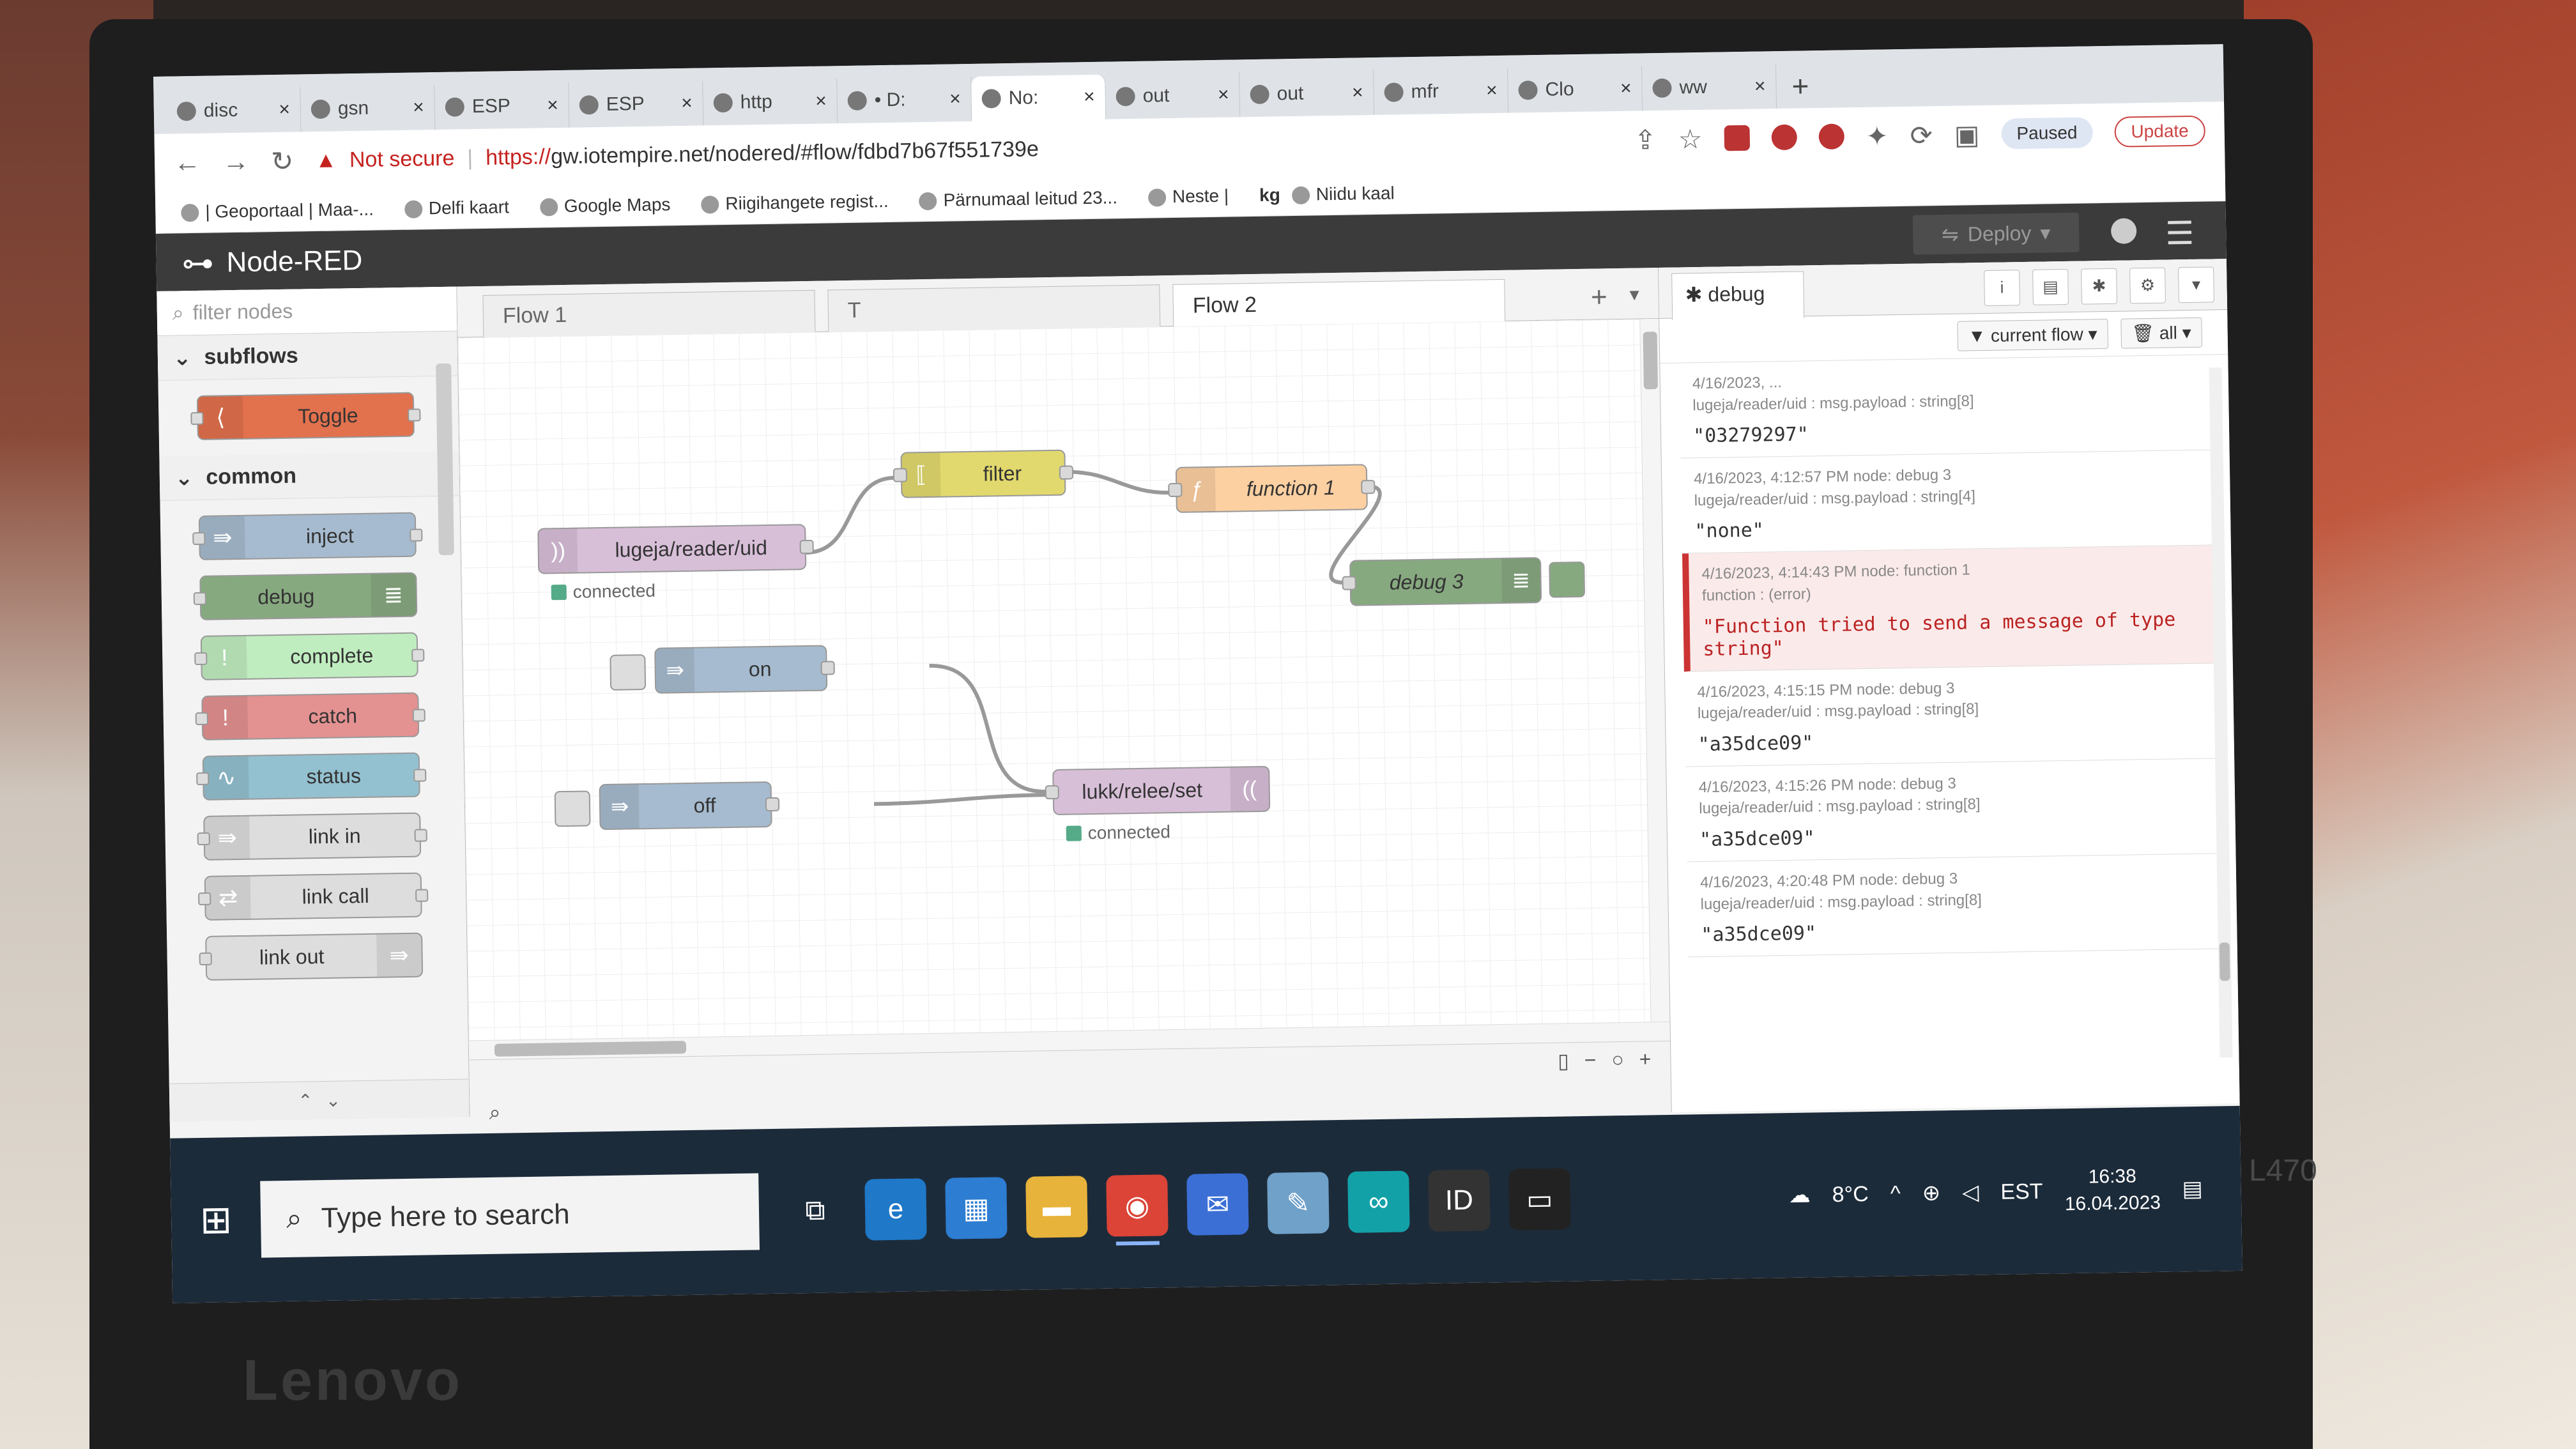 This screenshot has height=1449, width=2576. What do you see at coordinates (1137, 1205) in the screenshot?
I see `chrome-icon: ◉` at bounding box center [1137, 1205].